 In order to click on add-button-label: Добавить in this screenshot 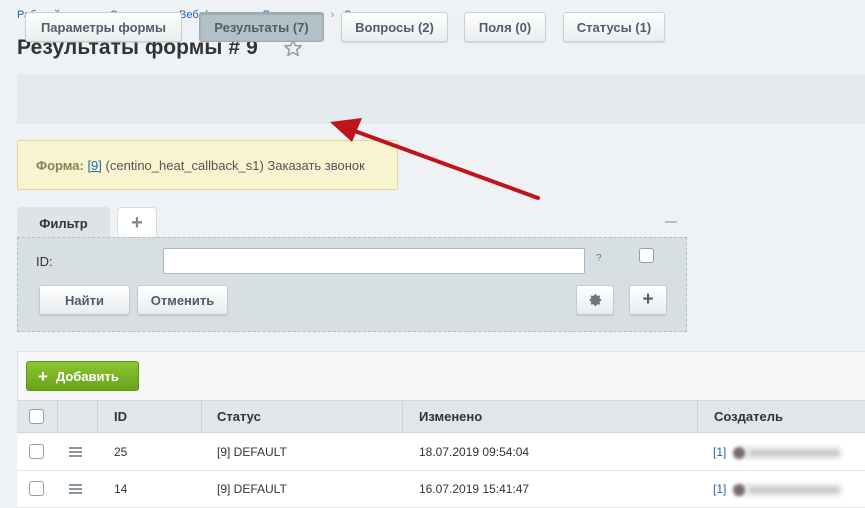, I will do `click(87, 376)`.